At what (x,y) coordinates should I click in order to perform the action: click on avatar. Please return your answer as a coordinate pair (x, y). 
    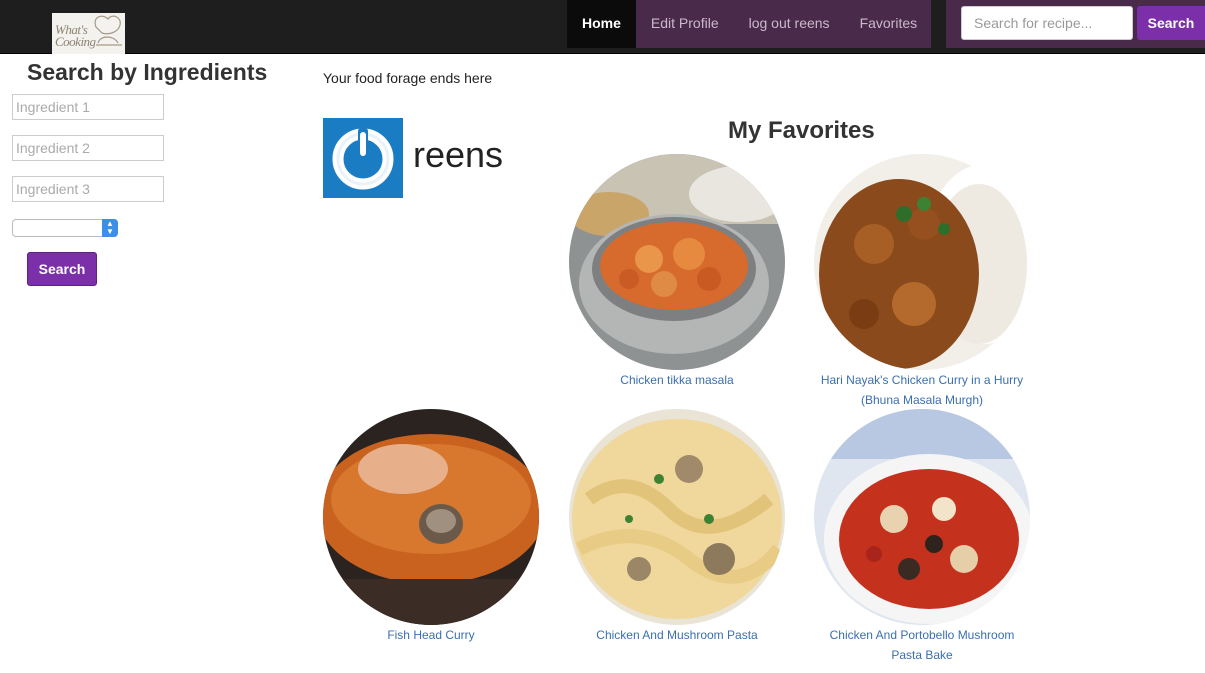
    Looking at the image, I should click on (363, 158).